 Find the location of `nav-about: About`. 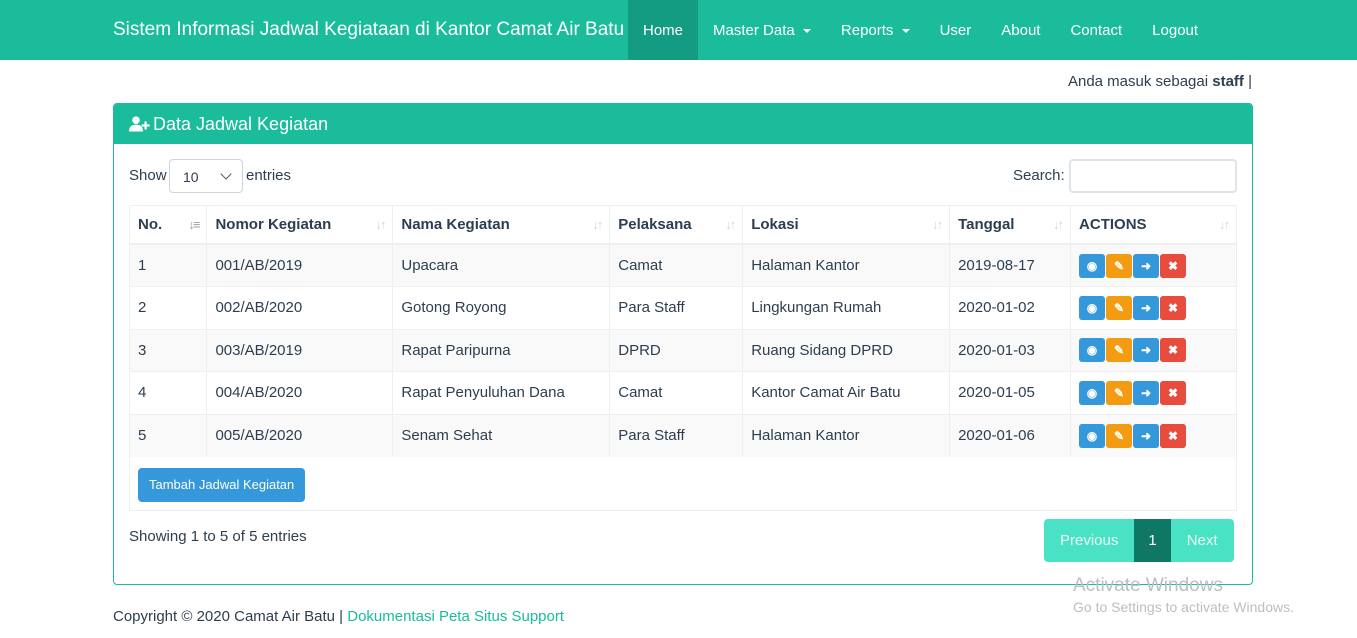

nav-about: About is located at coordinates (1020, 30).